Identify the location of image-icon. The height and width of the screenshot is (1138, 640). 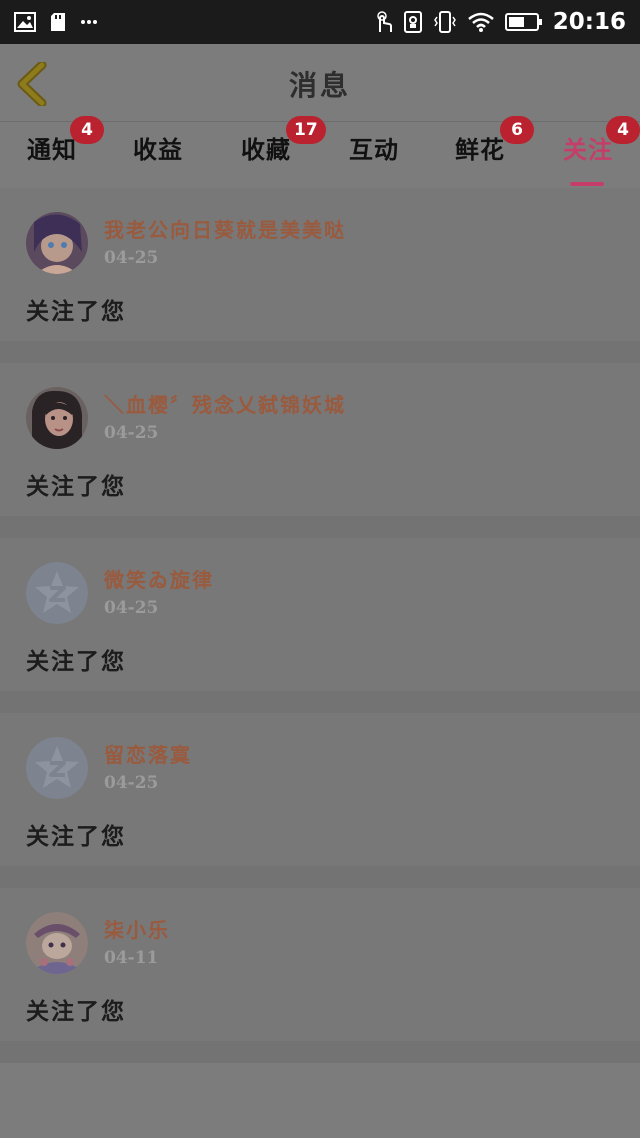
(25, 22).